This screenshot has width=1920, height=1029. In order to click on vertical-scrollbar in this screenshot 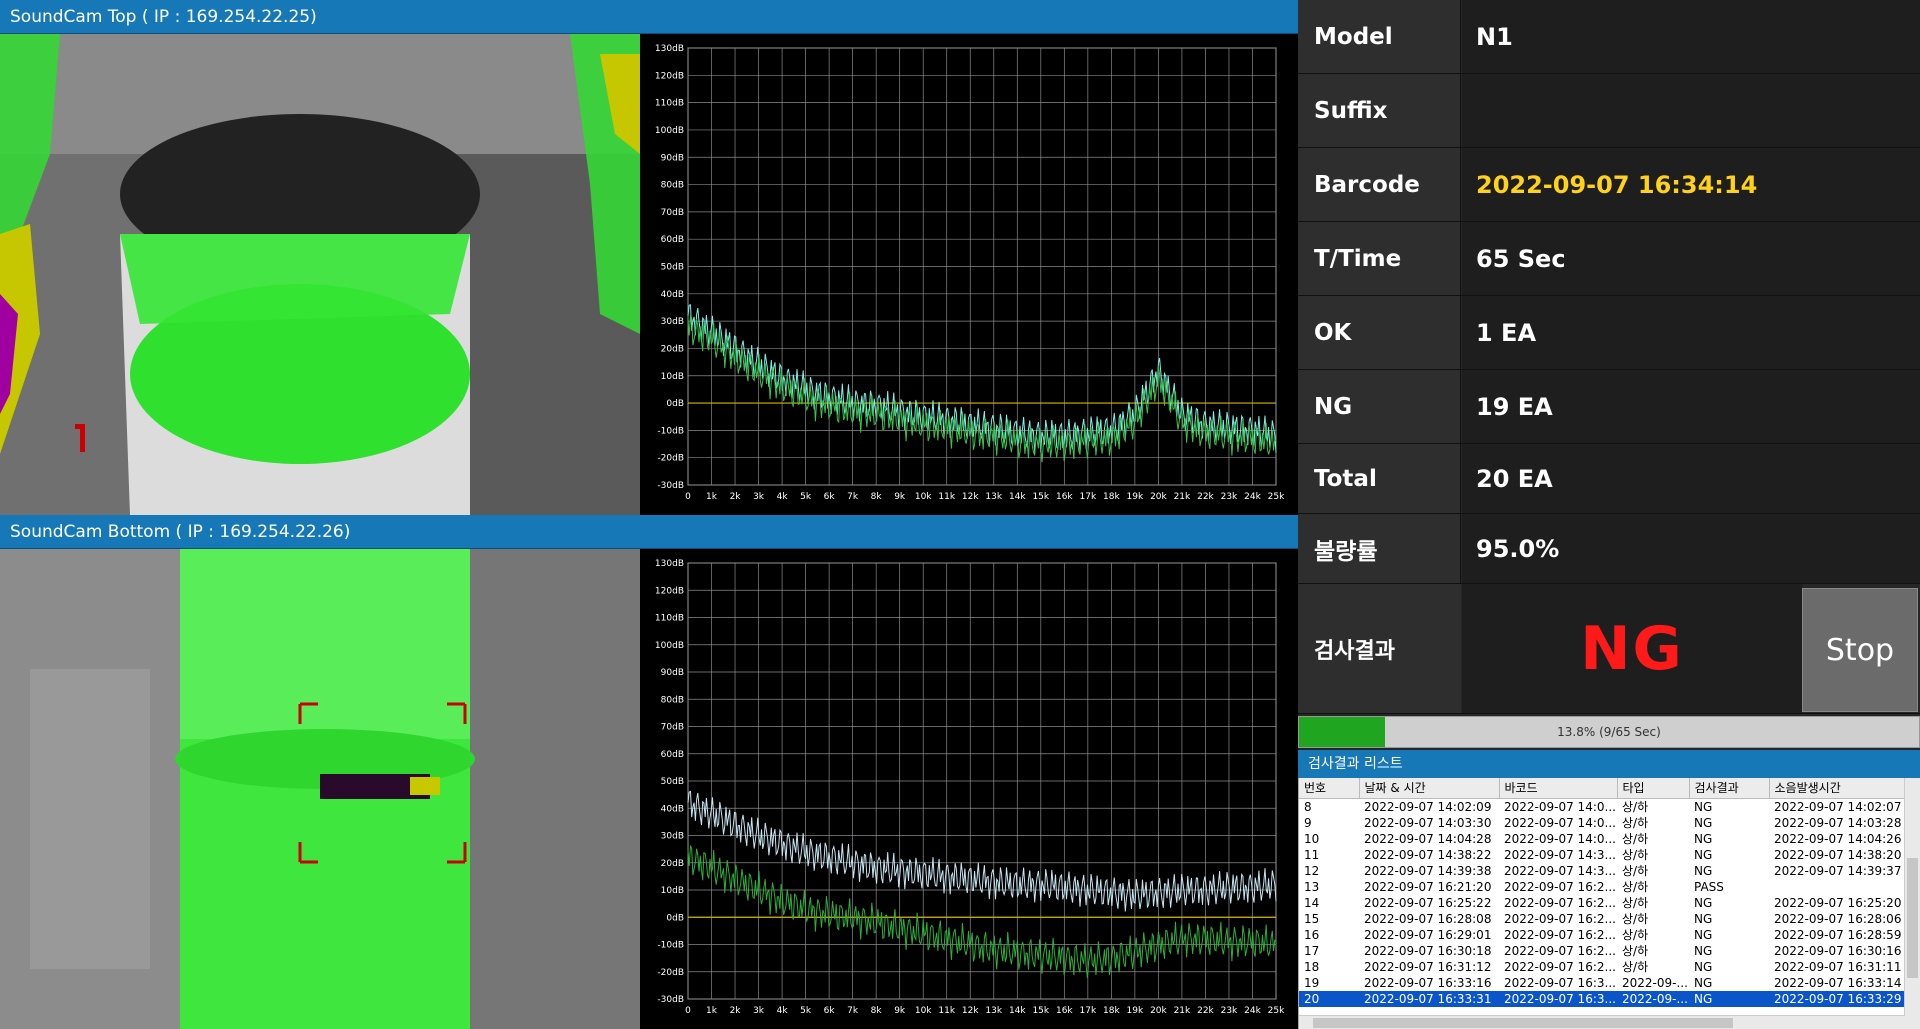, I will do `click(1912, 903)`.